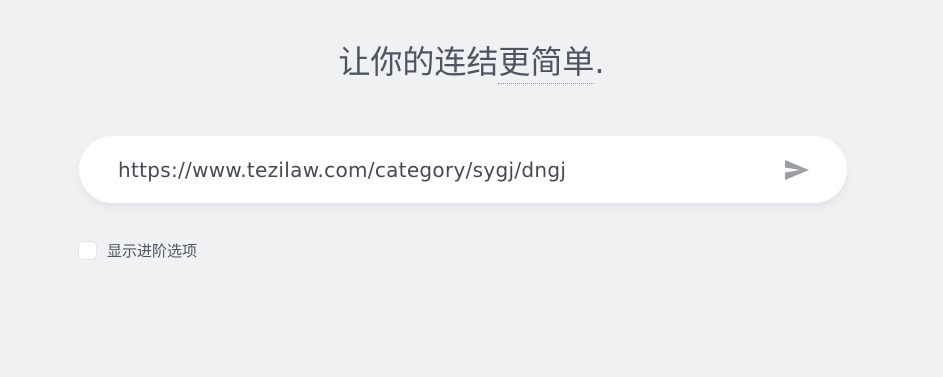 Image resolution: width=943 pixels, height=377 pixels. What do you see at coordinates (87, 250) in the screenshot?
I see `advanced-options-checkbox` at bounding box center [87, 250].